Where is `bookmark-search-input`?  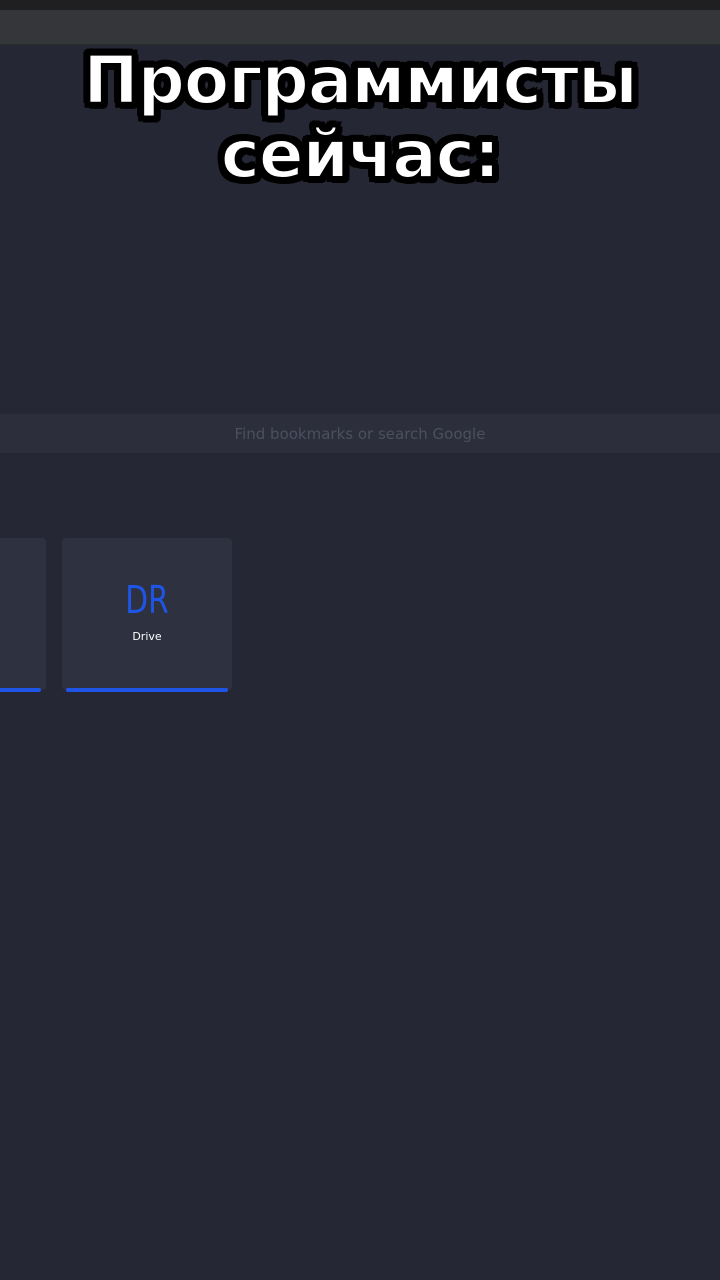 bookmark-search-input is located at coordinates (360, 433).